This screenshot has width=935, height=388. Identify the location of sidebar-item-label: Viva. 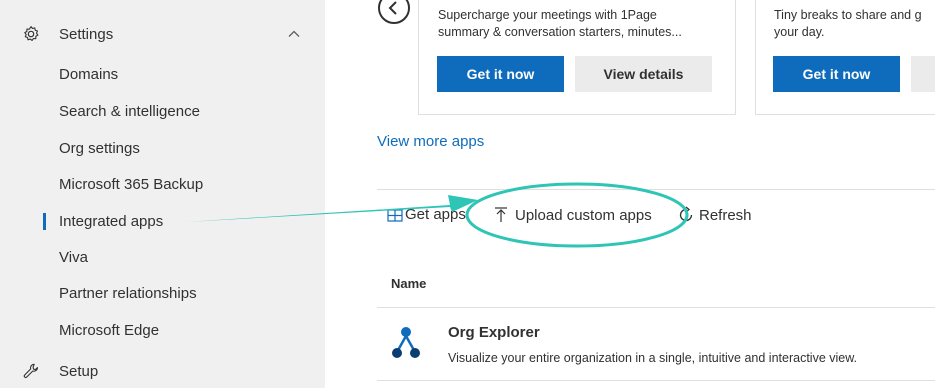
(73, 257).